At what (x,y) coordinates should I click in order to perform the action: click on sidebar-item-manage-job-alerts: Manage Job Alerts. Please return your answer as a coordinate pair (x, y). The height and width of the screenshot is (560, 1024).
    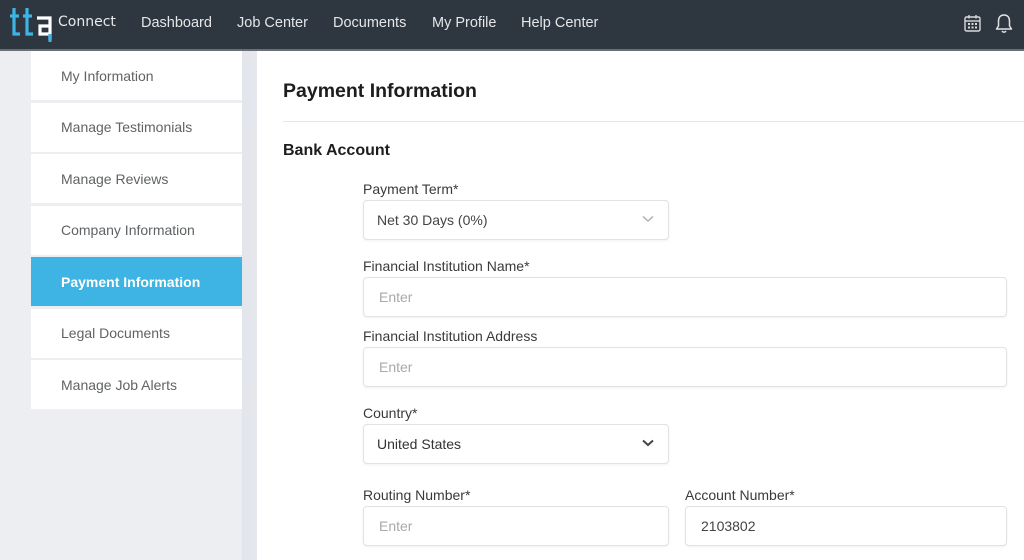
    Looking at the image, I should click on (136, 384).